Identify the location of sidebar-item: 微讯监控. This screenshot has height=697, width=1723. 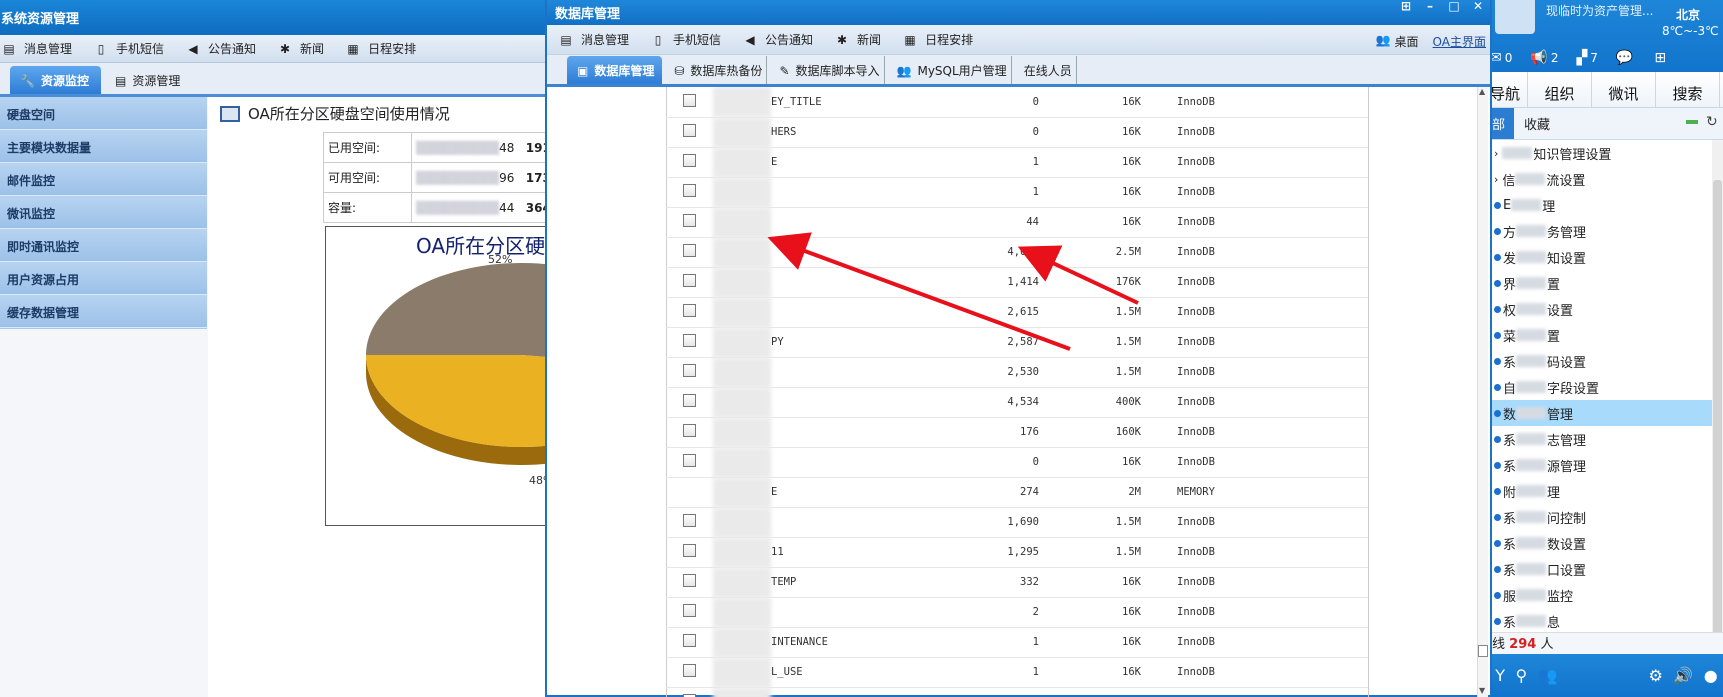
(103, 212).